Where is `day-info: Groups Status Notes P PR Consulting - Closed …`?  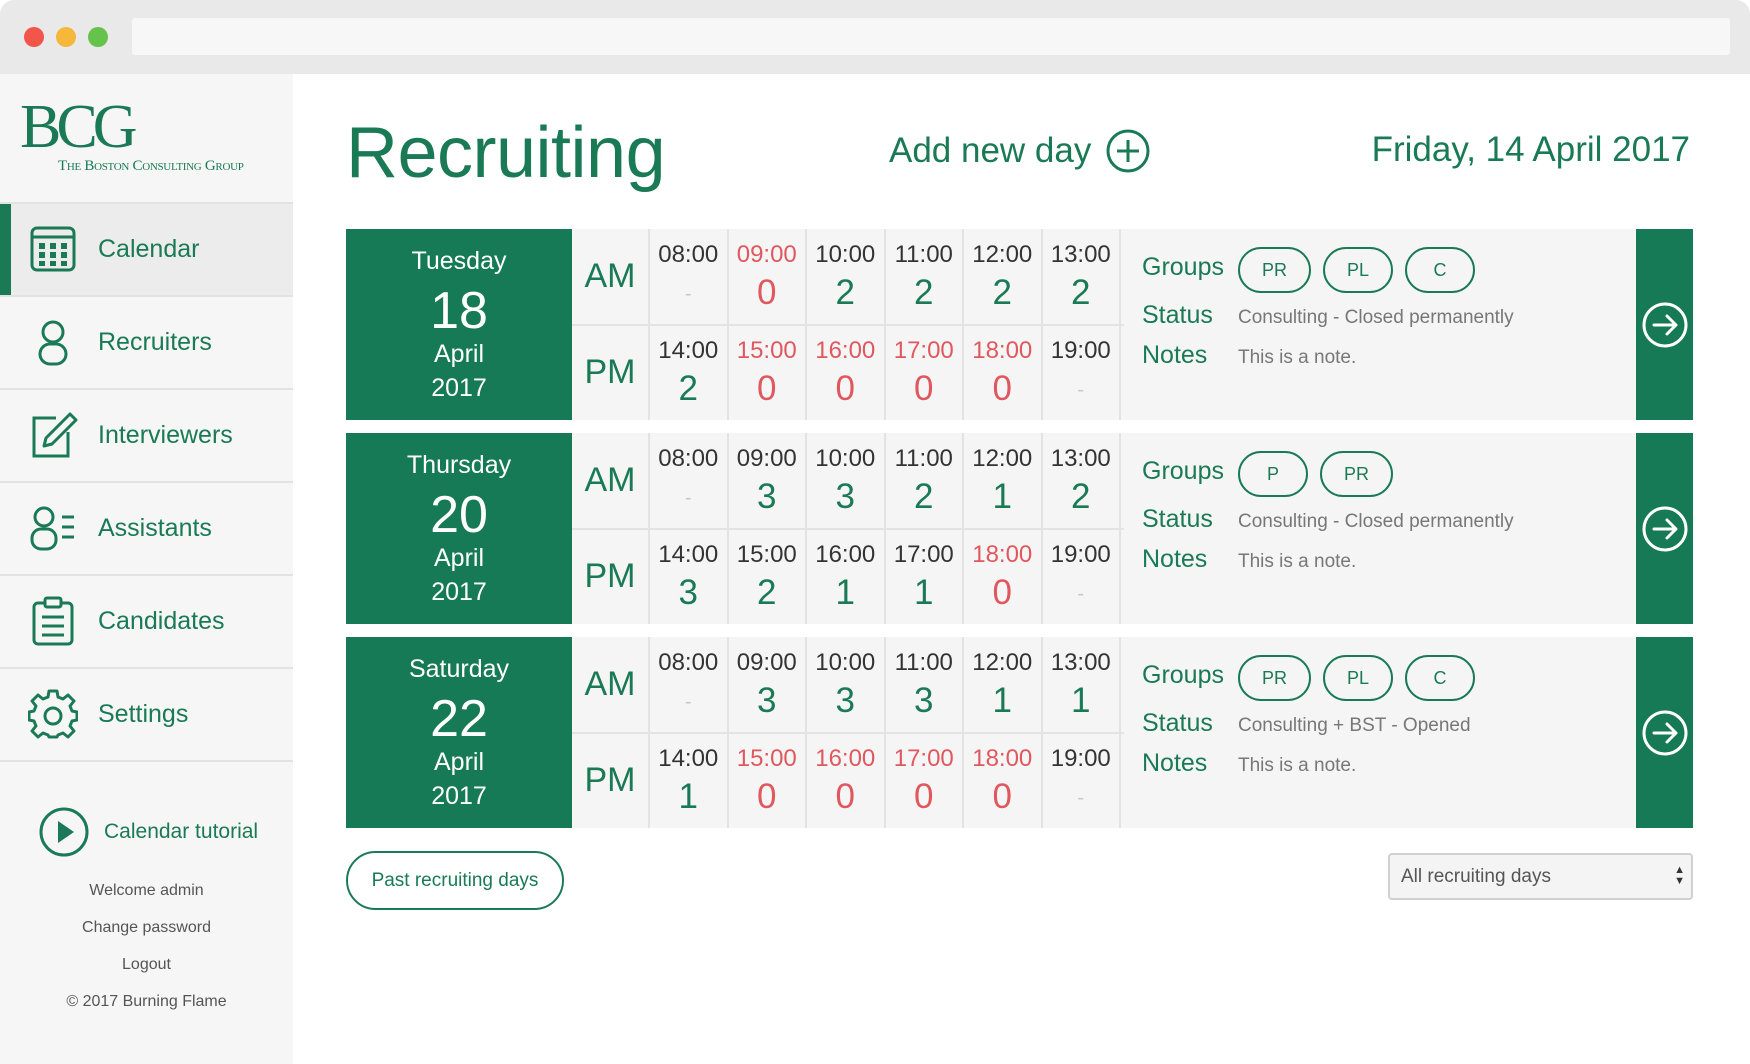 day-info: Groups Status Notes P PR Consulting - Closed … is located at coordinates (1379, 528).